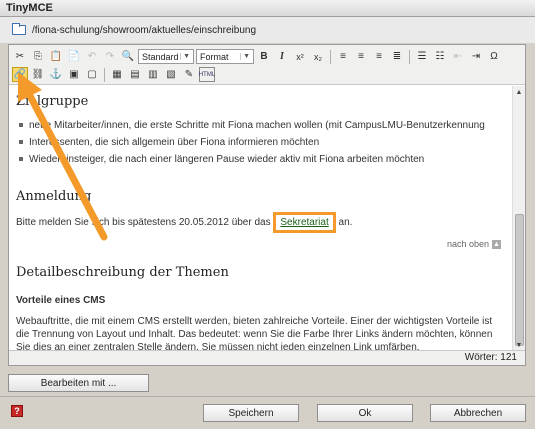  Describe the element at coordinates (122, 272) in the screenshot. I see `heading-detail: Detailbeschreibung der Themen` at that location.